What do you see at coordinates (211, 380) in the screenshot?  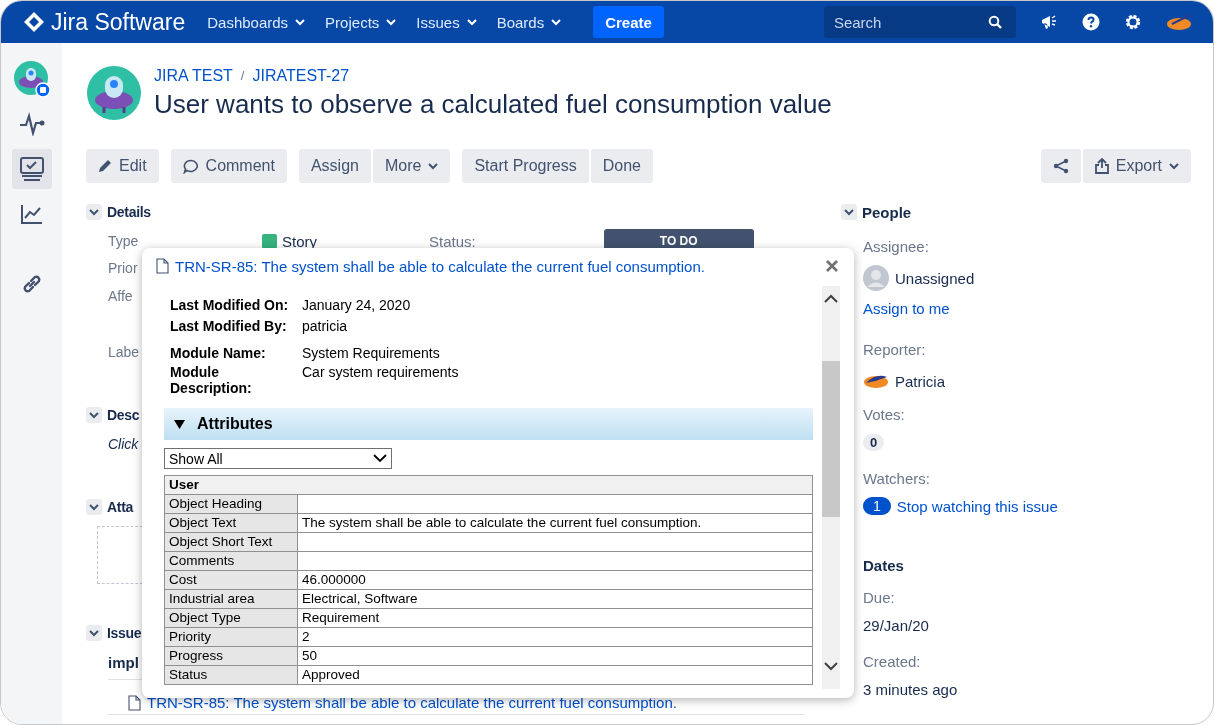 I see `property-label: Module Description:` at bounding box center [211, 380].